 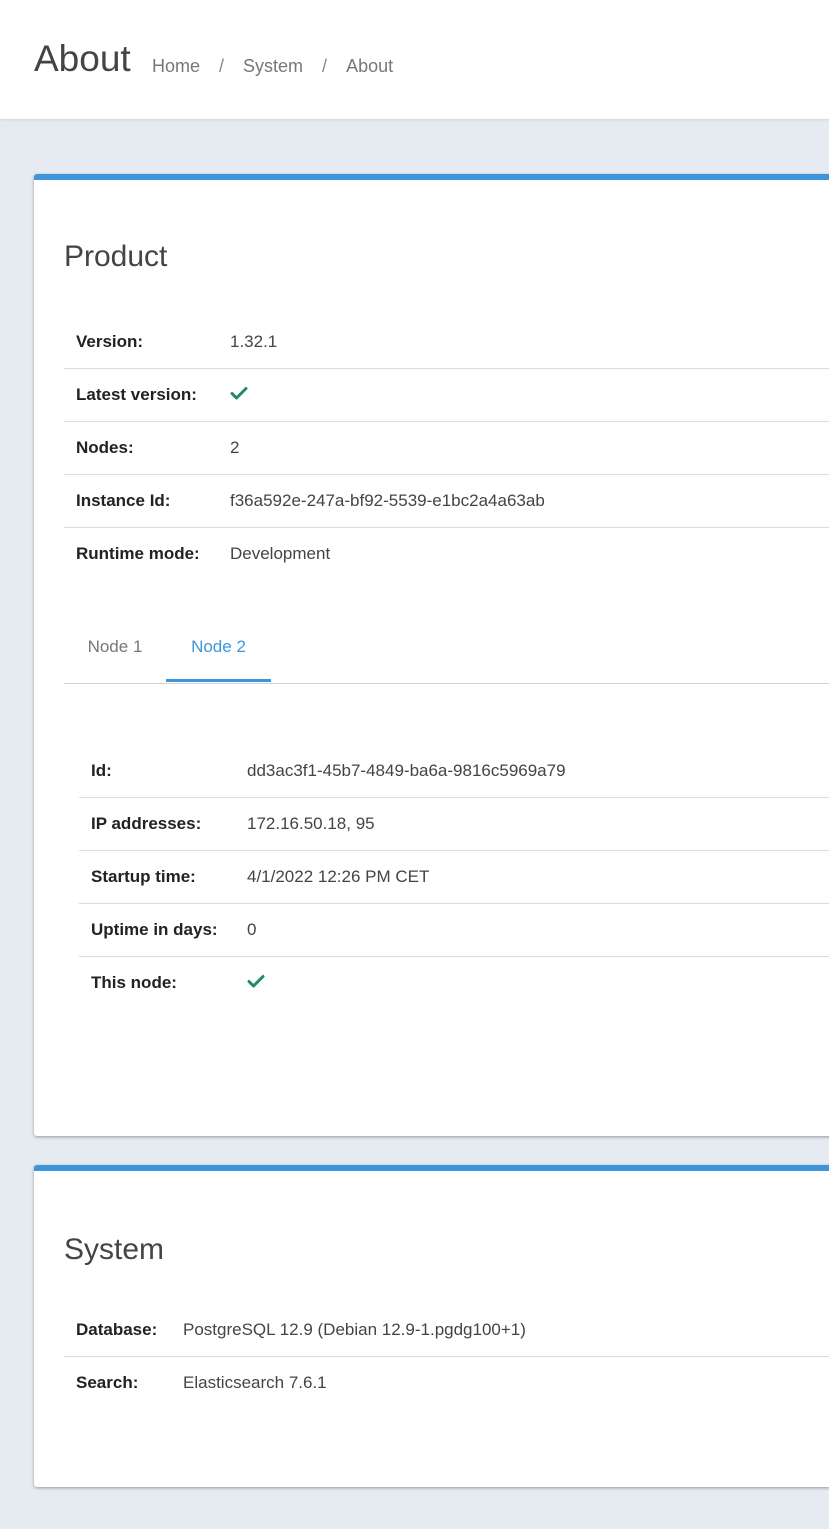 What do you see at coordinates (446, 653) in the screenshot?
I see `node-tabs: Node 1 Node 2` at bounding box center [446, 653].